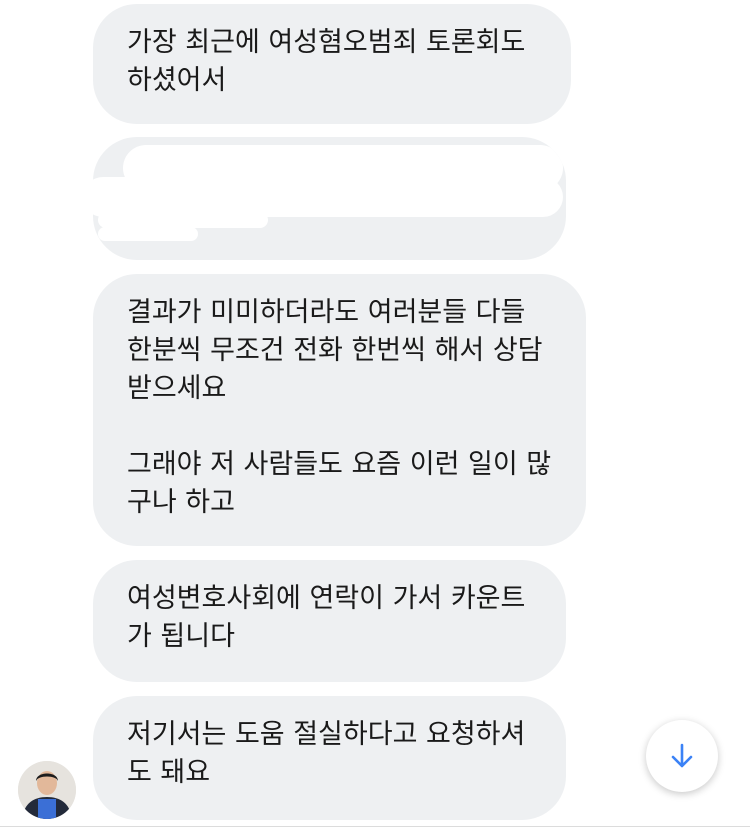 This screenshot has width=750, height=837. Describe the element at coordinates (329, 621) in the screenshot. I see `message-bubble: 여성변호사회에 연락이 가서 카운트 가 됩니다` at that location.